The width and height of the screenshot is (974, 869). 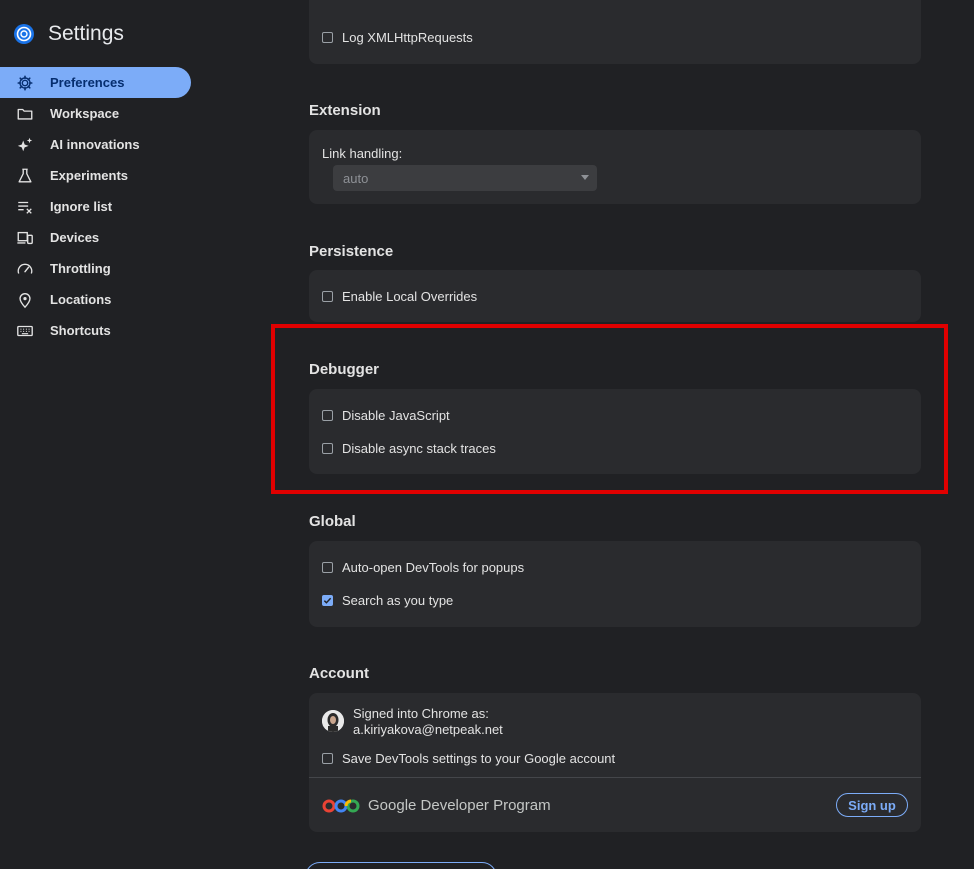 What do you see at coordinates (419, 448) in the screenshot?
I see `disable-async-stack-traces-label: Disable async stack traces` at bounding box center [419, 448].